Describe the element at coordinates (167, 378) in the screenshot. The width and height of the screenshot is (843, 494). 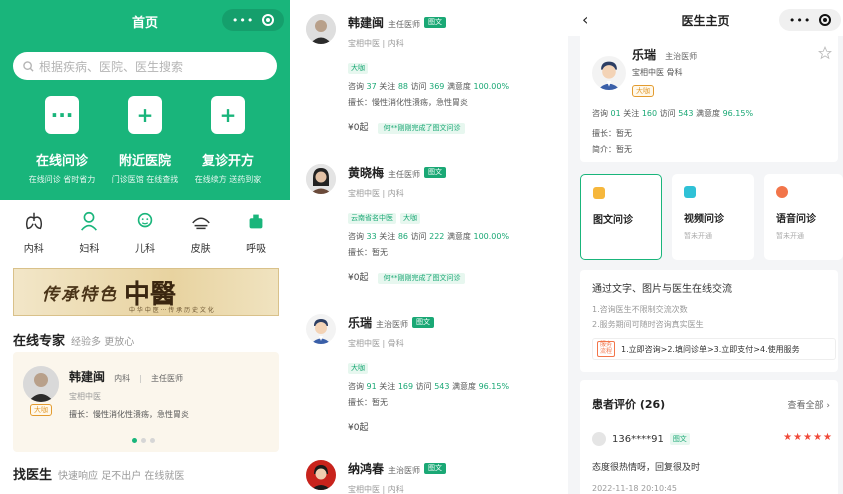
I see `expert-title: 主任医师` at that location.